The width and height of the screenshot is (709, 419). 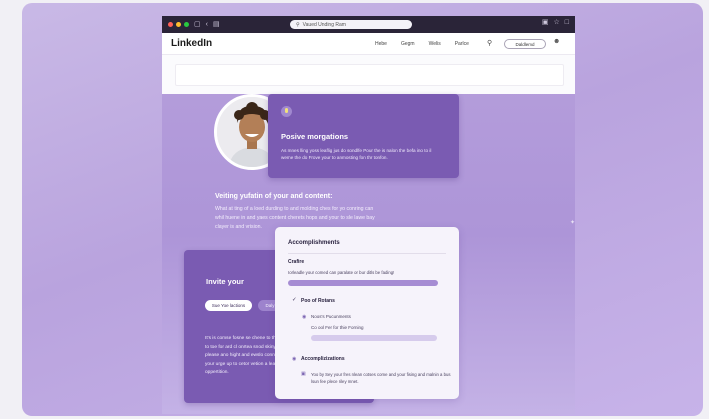 I want to click on invite-primary-label: Sue Yoe lactions, so click(x=228, y=305).